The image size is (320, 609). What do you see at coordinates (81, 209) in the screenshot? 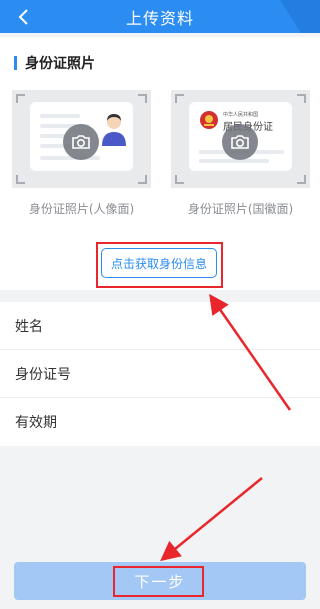
I see `front-caption: 身份证照片(人像面)` at bounding box center [81, 209].